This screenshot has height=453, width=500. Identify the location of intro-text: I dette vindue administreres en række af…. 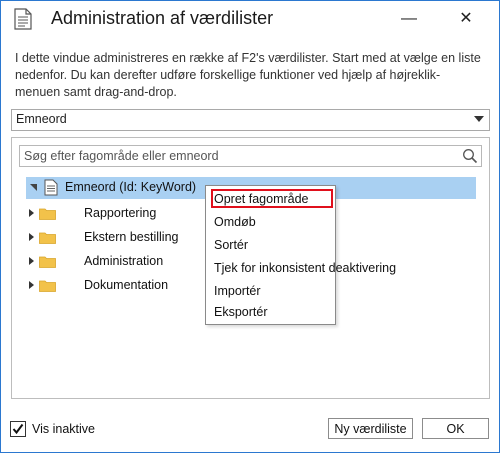
(248, 75).